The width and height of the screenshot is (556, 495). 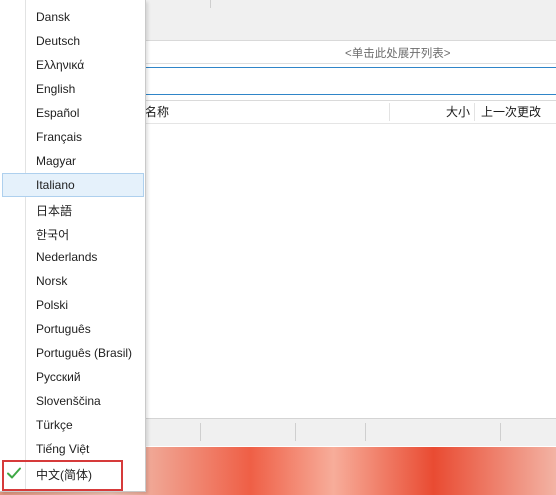 What do you see at coordinates (350, 432) in the screenshot?
I see `status-bar` at bounding box center [350, 432].